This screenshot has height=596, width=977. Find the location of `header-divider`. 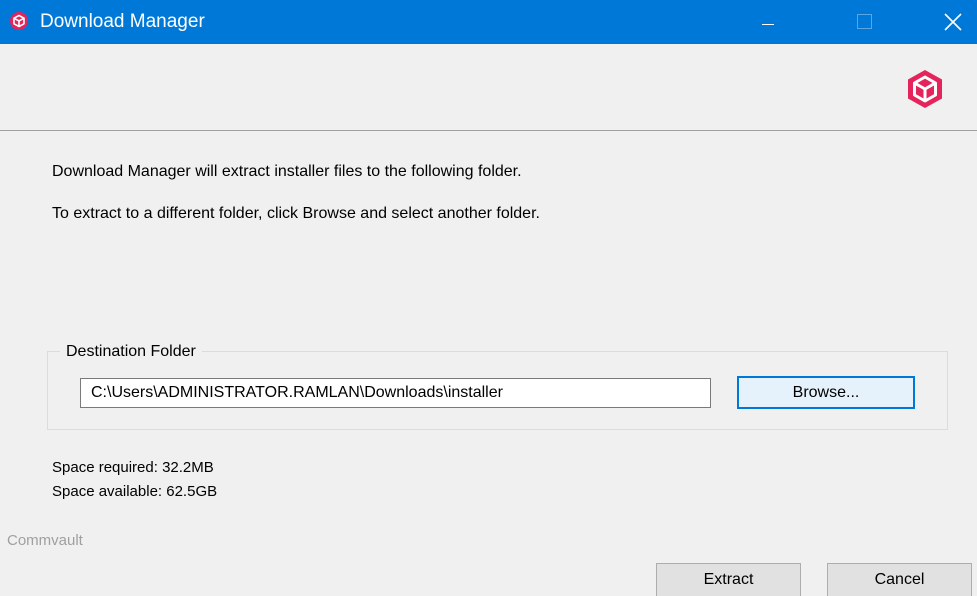

header-divider is located at coordinates (488, 130).